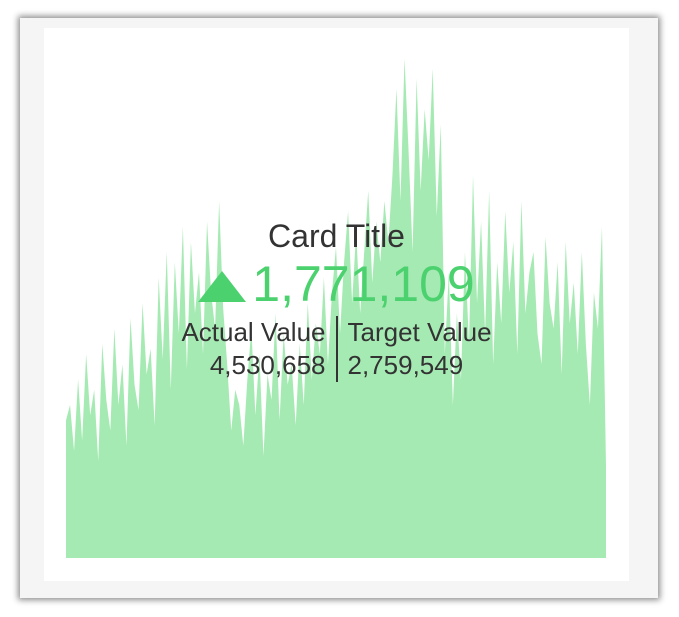  I want to click on target-value-label: Target Value, so click(419, 332).